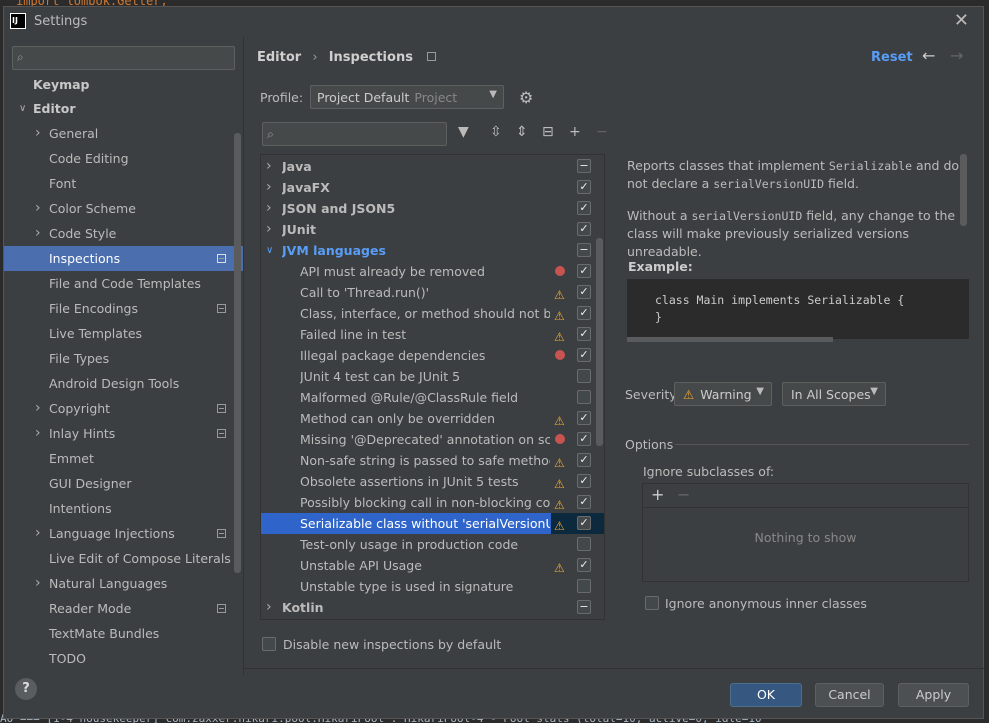  Describe the element at coordinates (279, 57) in the screenshot. I see `breadcrumb-editor: Editor` at that location.